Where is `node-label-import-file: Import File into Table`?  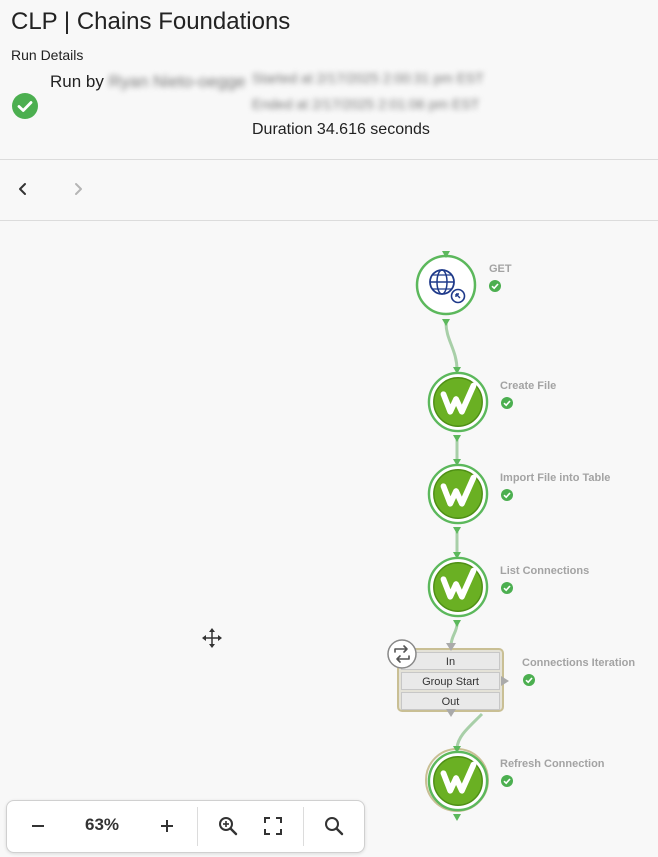 node-label-import-file: Import File into Table is located at coordinates (555, 478).